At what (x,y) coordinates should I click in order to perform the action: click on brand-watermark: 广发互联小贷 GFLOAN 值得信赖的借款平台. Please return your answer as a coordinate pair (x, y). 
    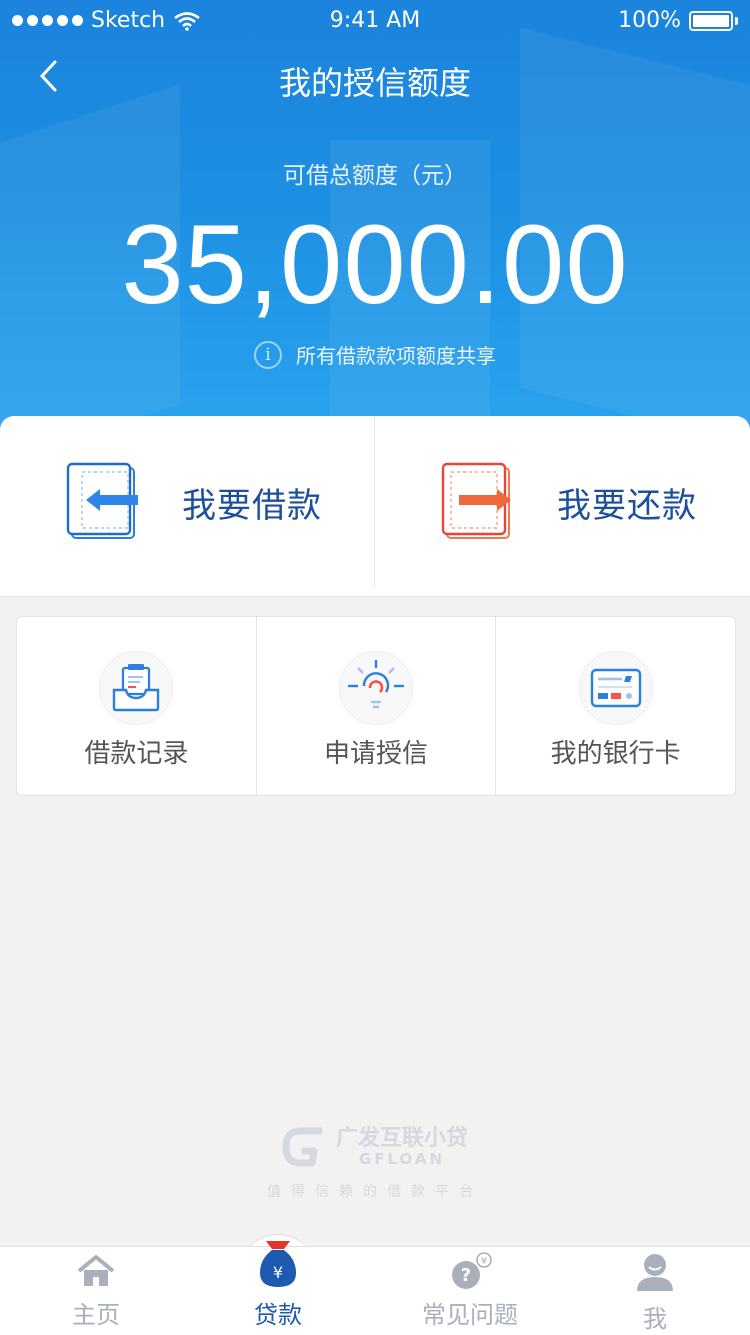
    Looking at the image, I should click on (375, 1163).